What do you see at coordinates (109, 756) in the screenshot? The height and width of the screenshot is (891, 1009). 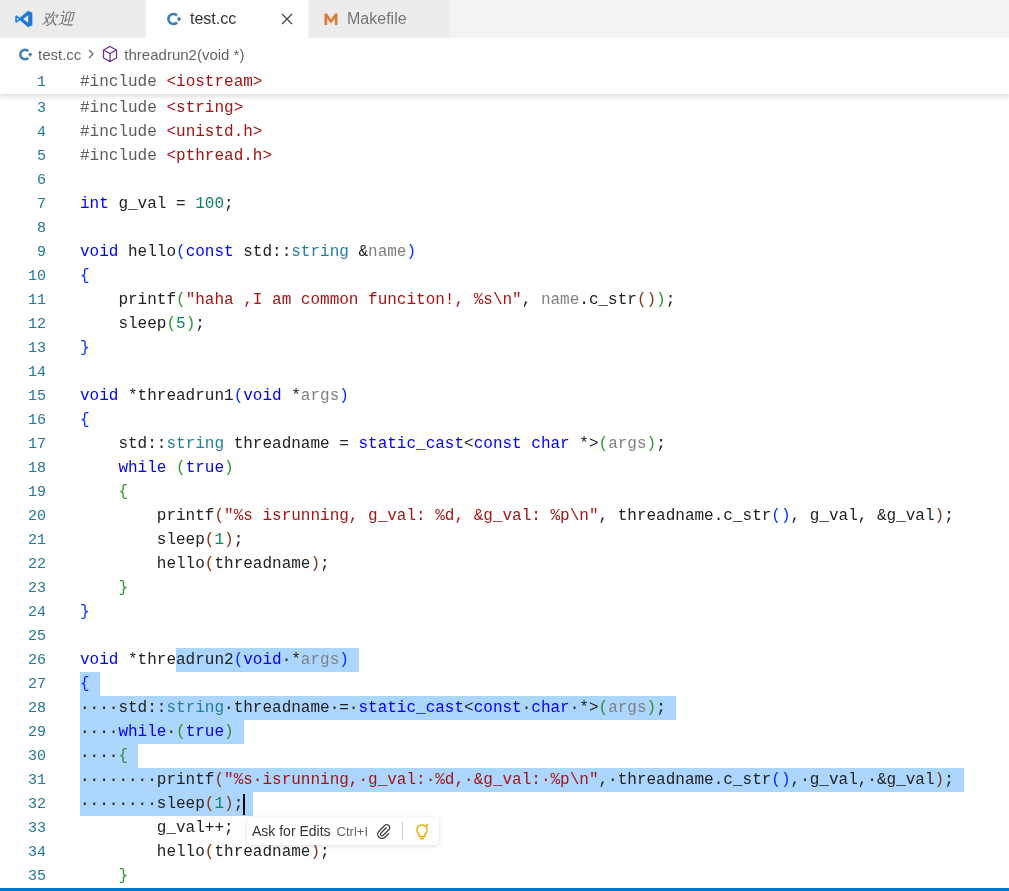 I see `selected-code: ····{` at bounding box center [109, 756].